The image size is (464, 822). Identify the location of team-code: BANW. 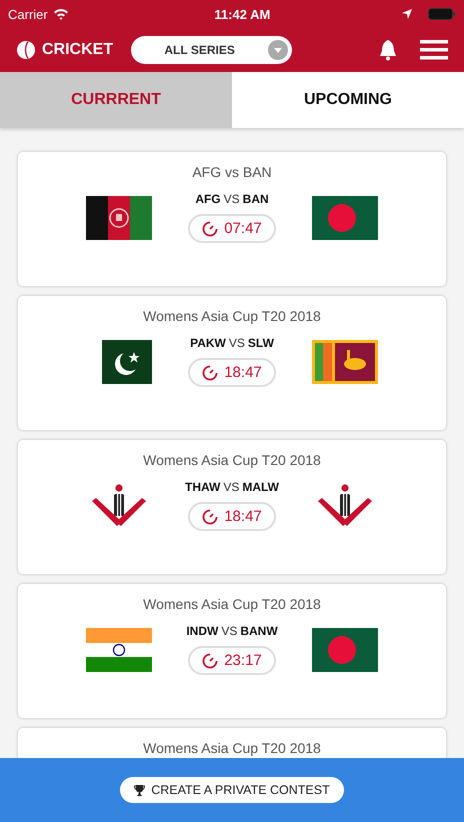
(259, 631).